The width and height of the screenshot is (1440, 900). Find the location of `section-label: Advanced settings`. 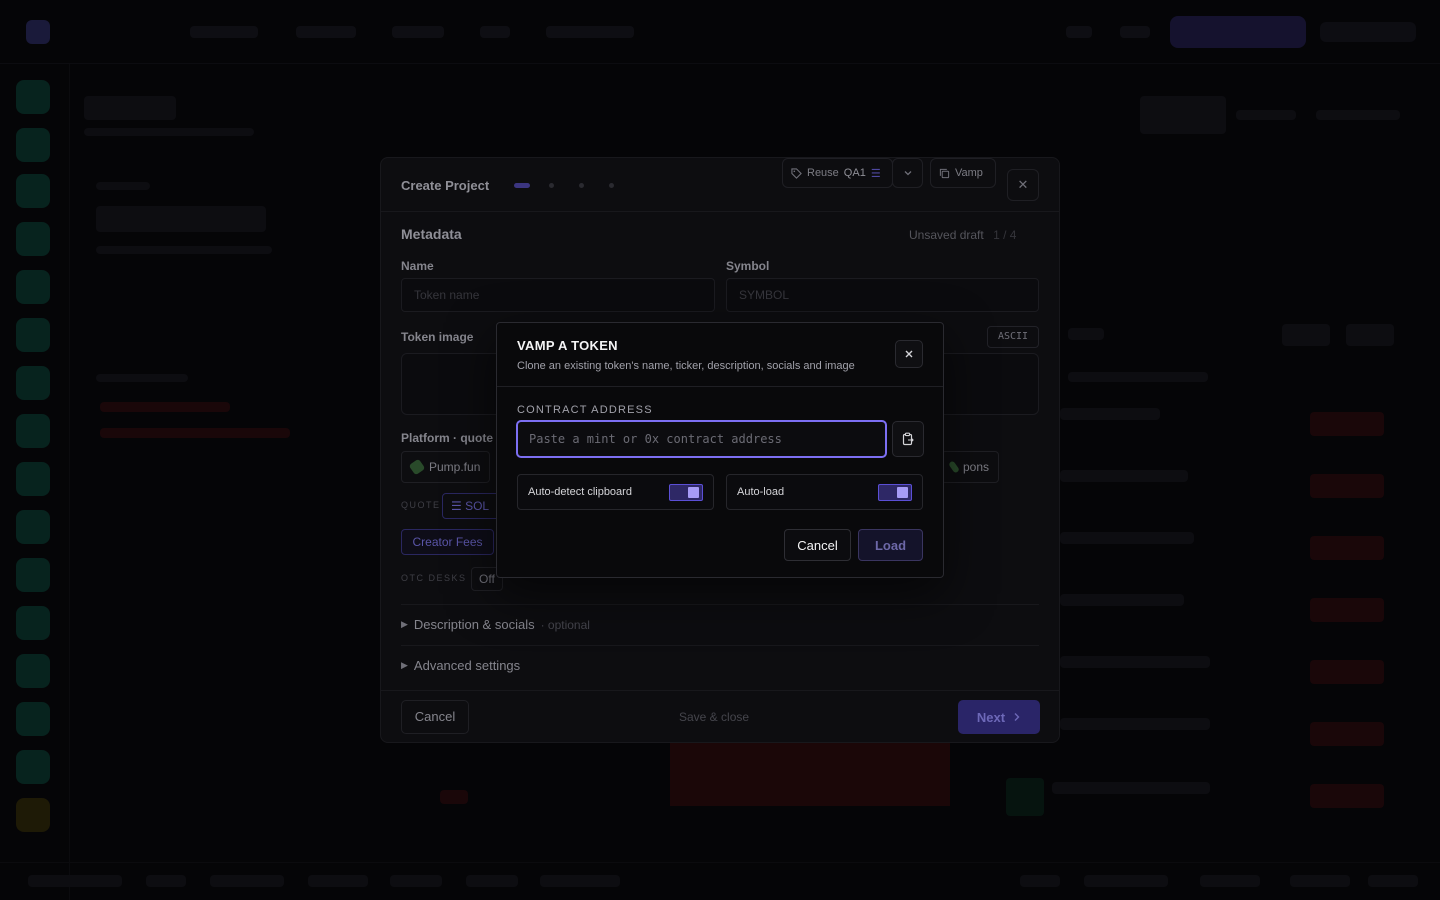

section-label: Advanced settings is located at coordinates (467, 665).